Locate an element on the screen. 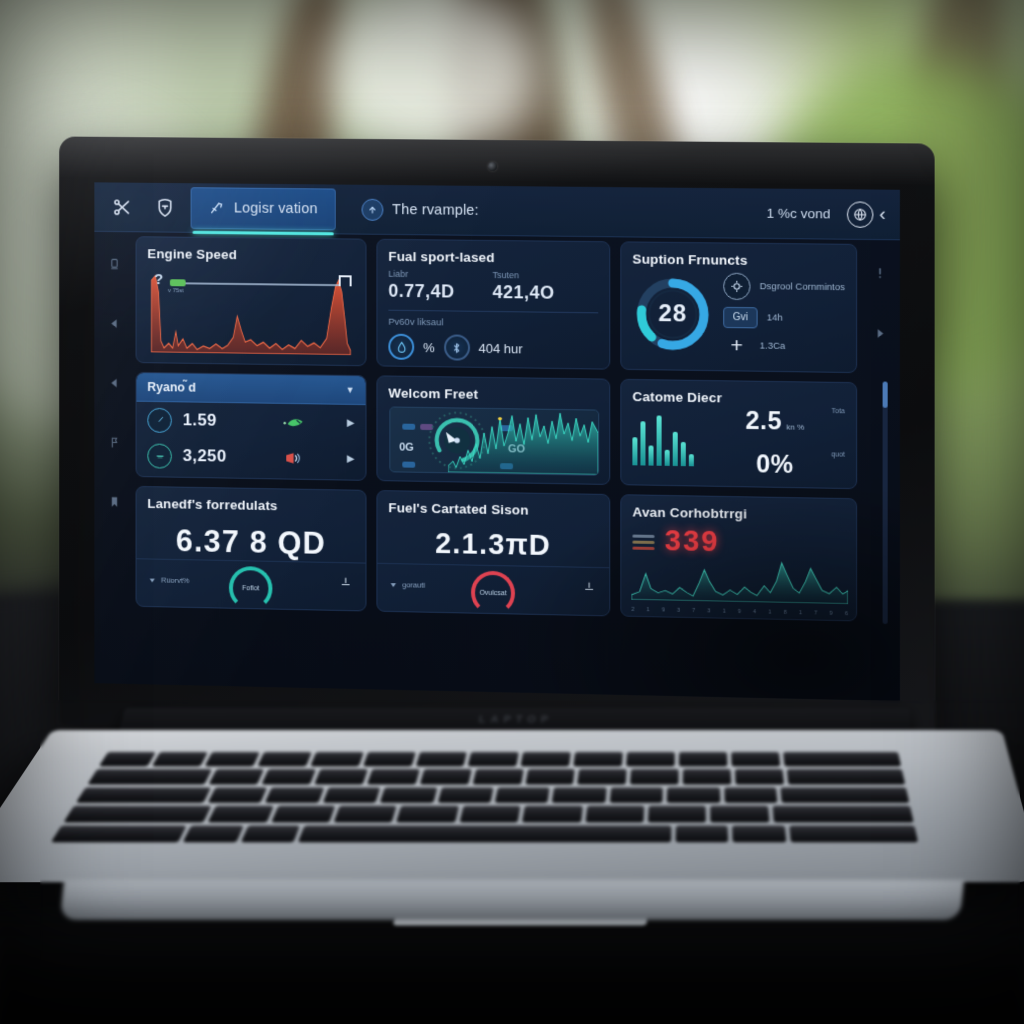  flag-icon is located at coordinates (114, 445).